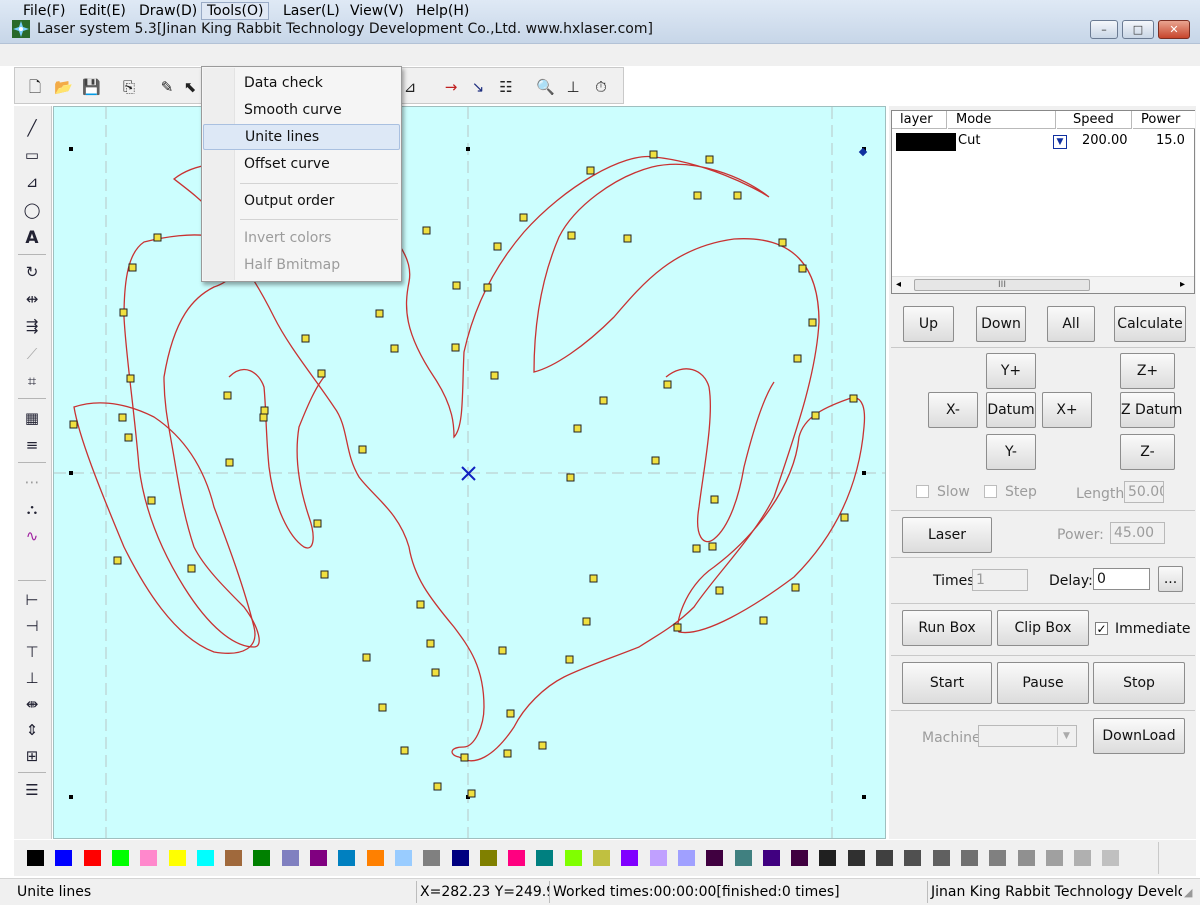 The width and height of the screenshot is (1200, 905). I want to click on close-button: ✕, so click(1174, 29).